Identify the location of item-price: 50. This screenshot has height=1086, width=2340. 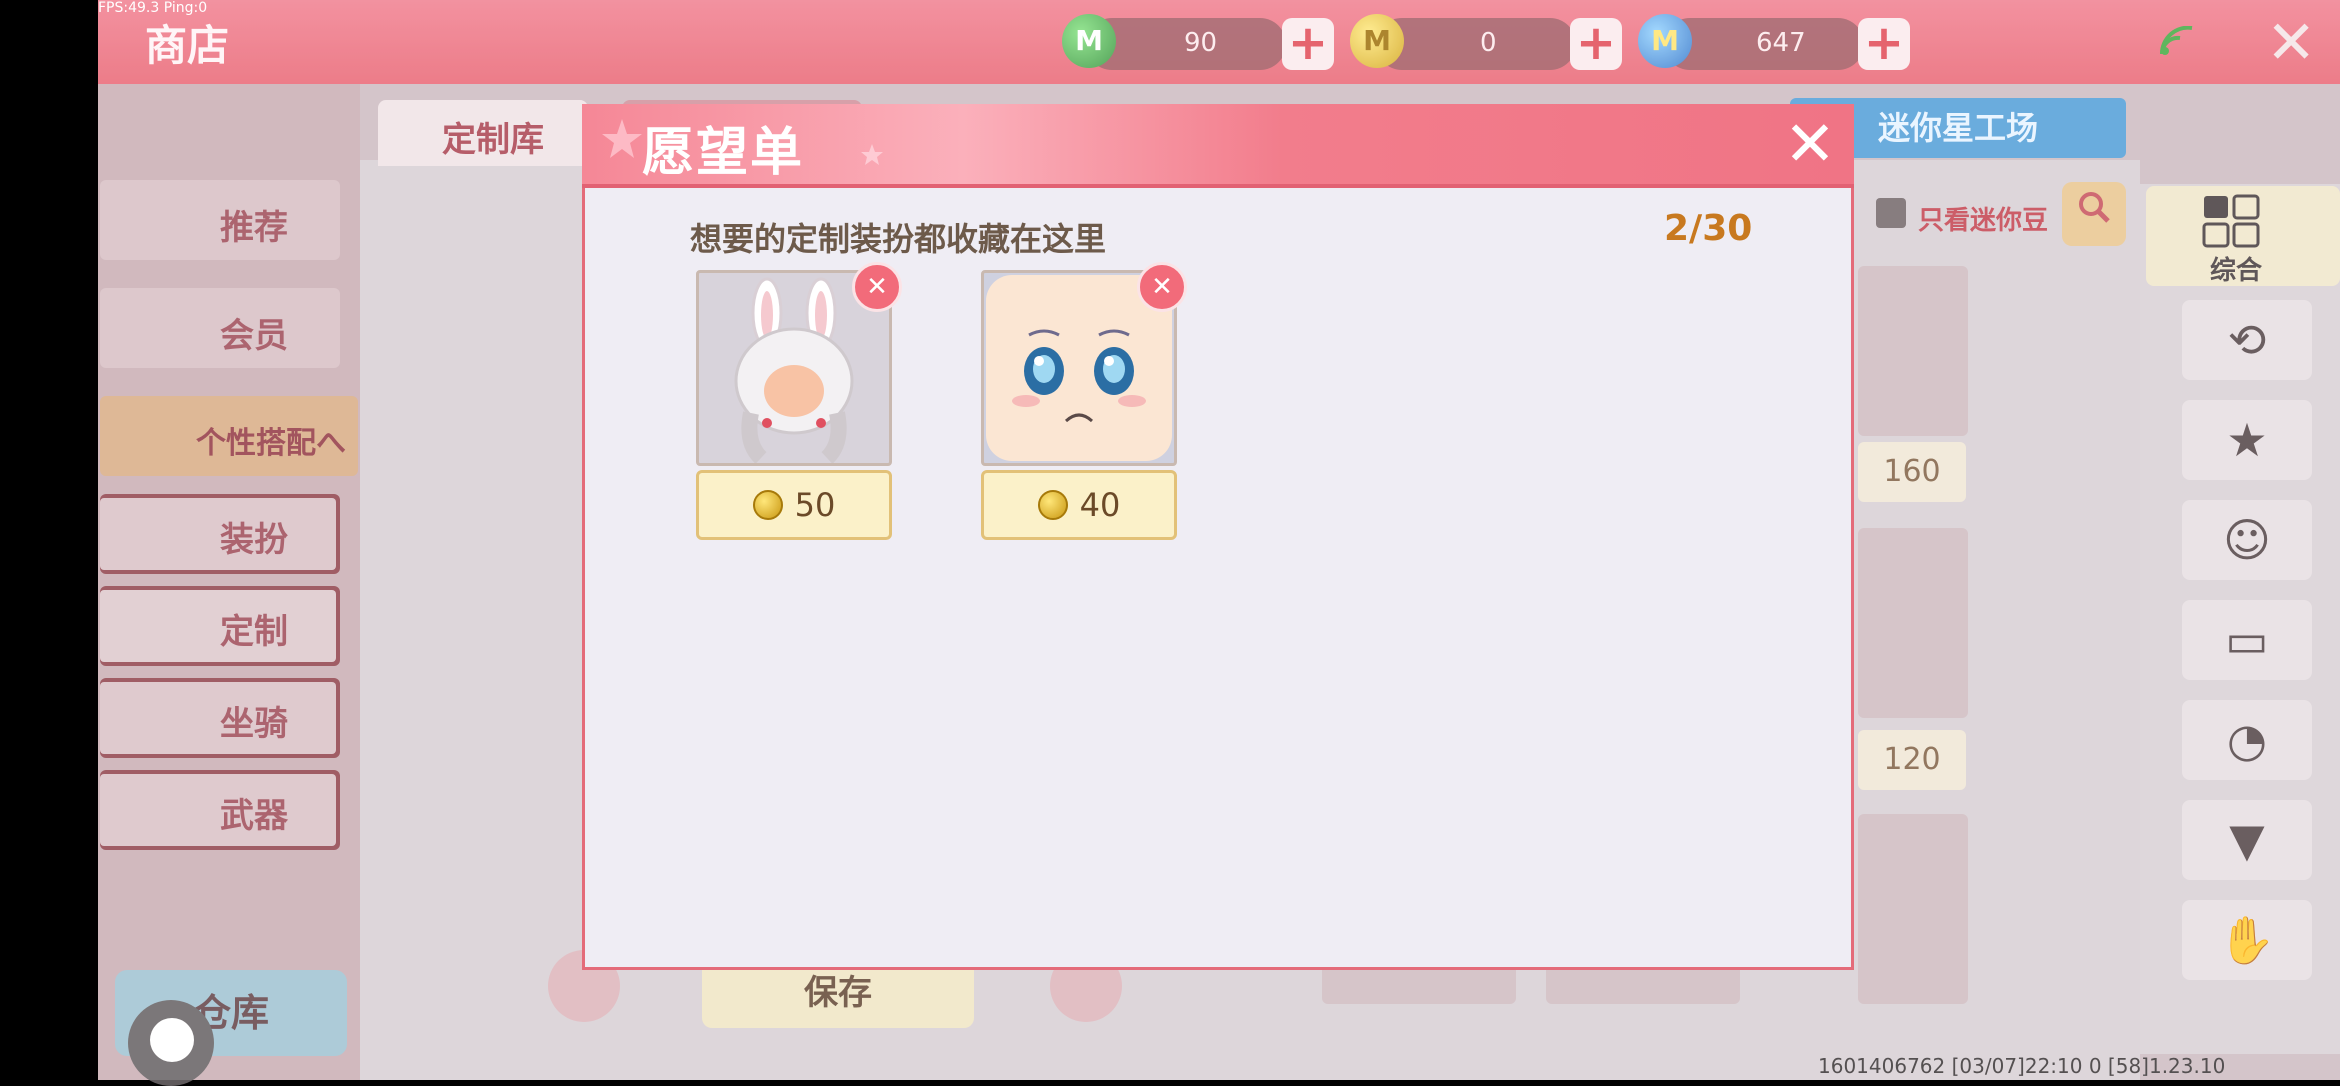
(815, 505).